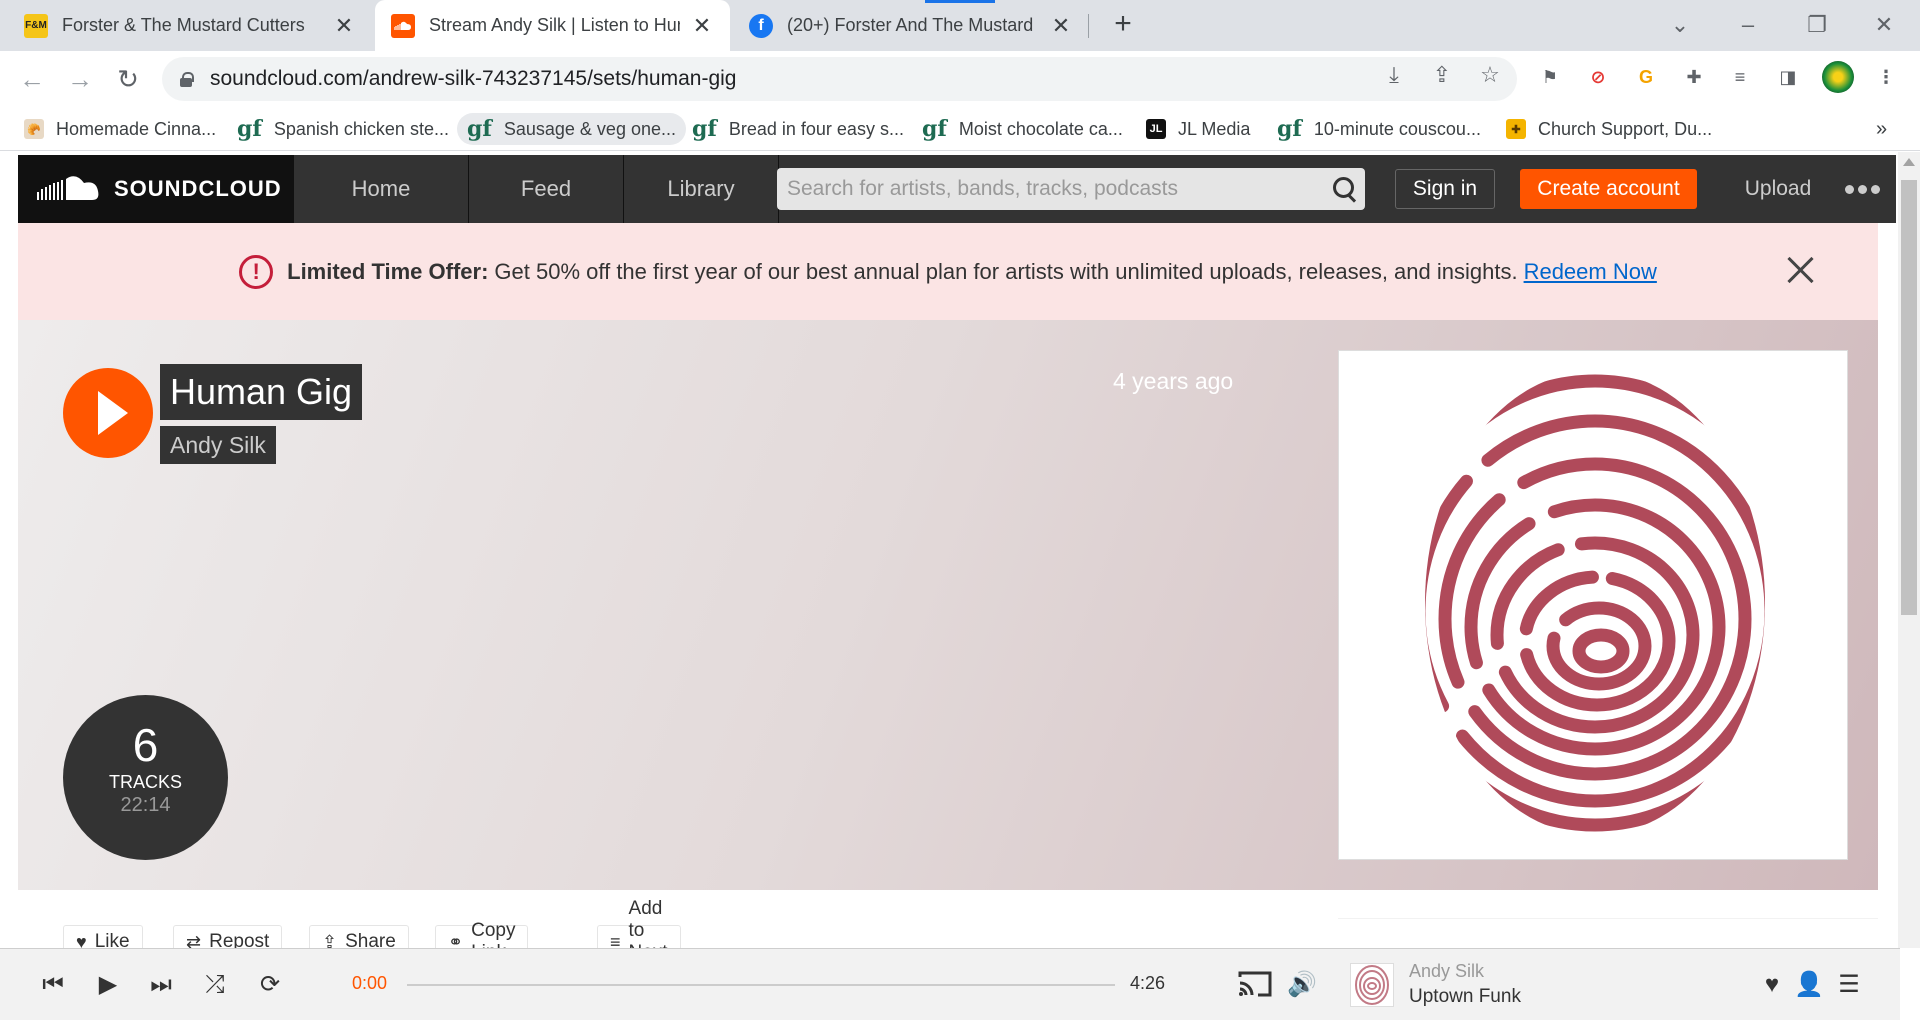 This screenshot has width=1920, height=1020. Describe the element at coordinates (108, 985) in the screenshot. I see `play-icon: ▶` at that location.